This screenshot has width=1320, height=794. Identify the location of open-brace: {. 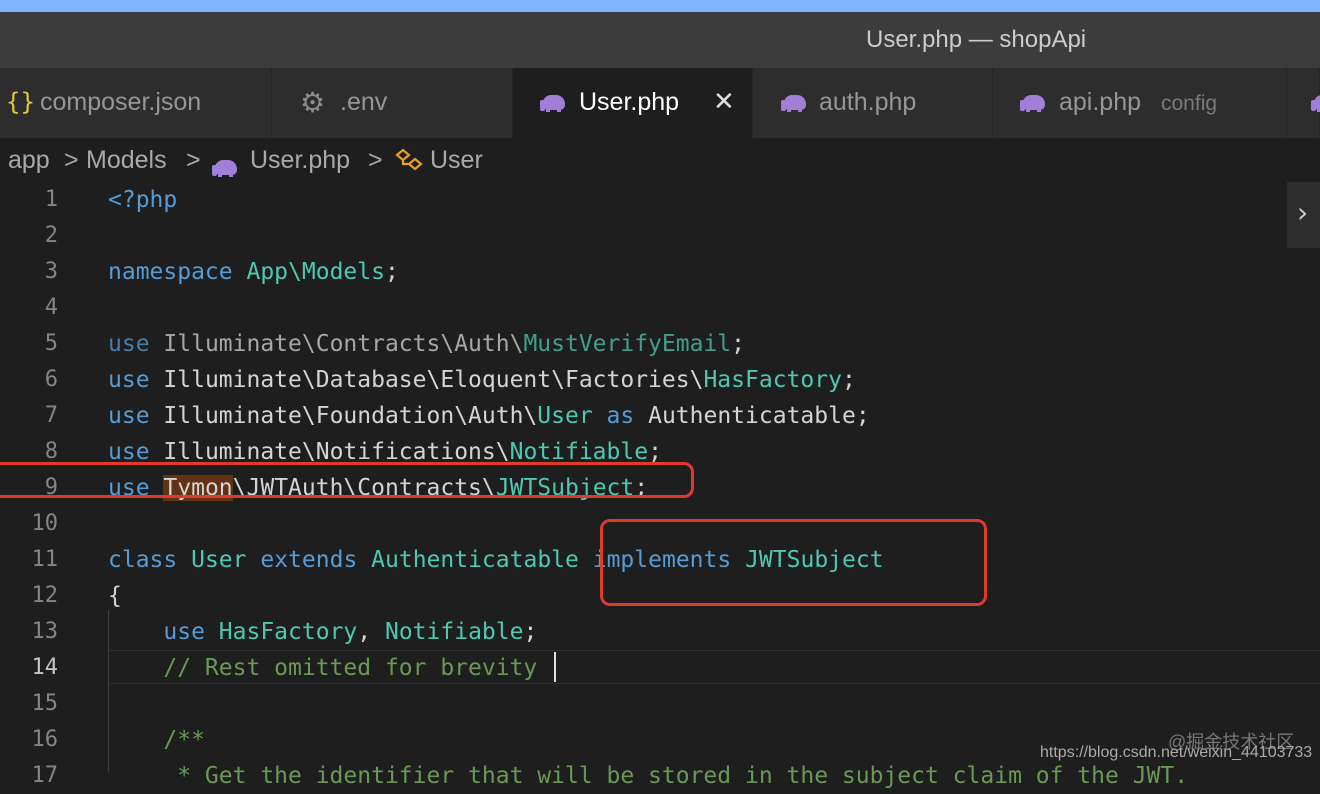
(115, 596).